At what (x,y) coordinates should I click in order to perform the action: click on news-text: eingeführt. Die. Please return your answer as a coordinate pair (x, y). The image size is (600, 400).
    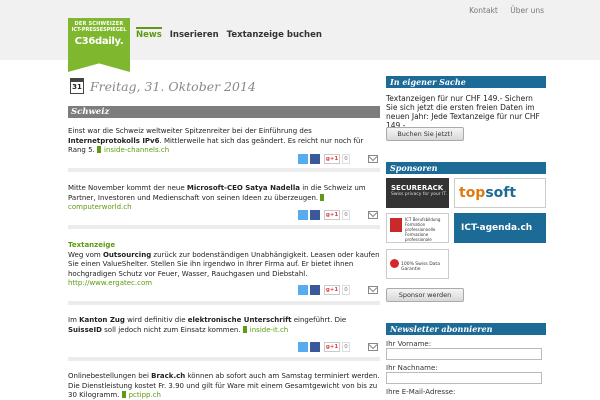
    Looking at the image, I should click on (319, 320).